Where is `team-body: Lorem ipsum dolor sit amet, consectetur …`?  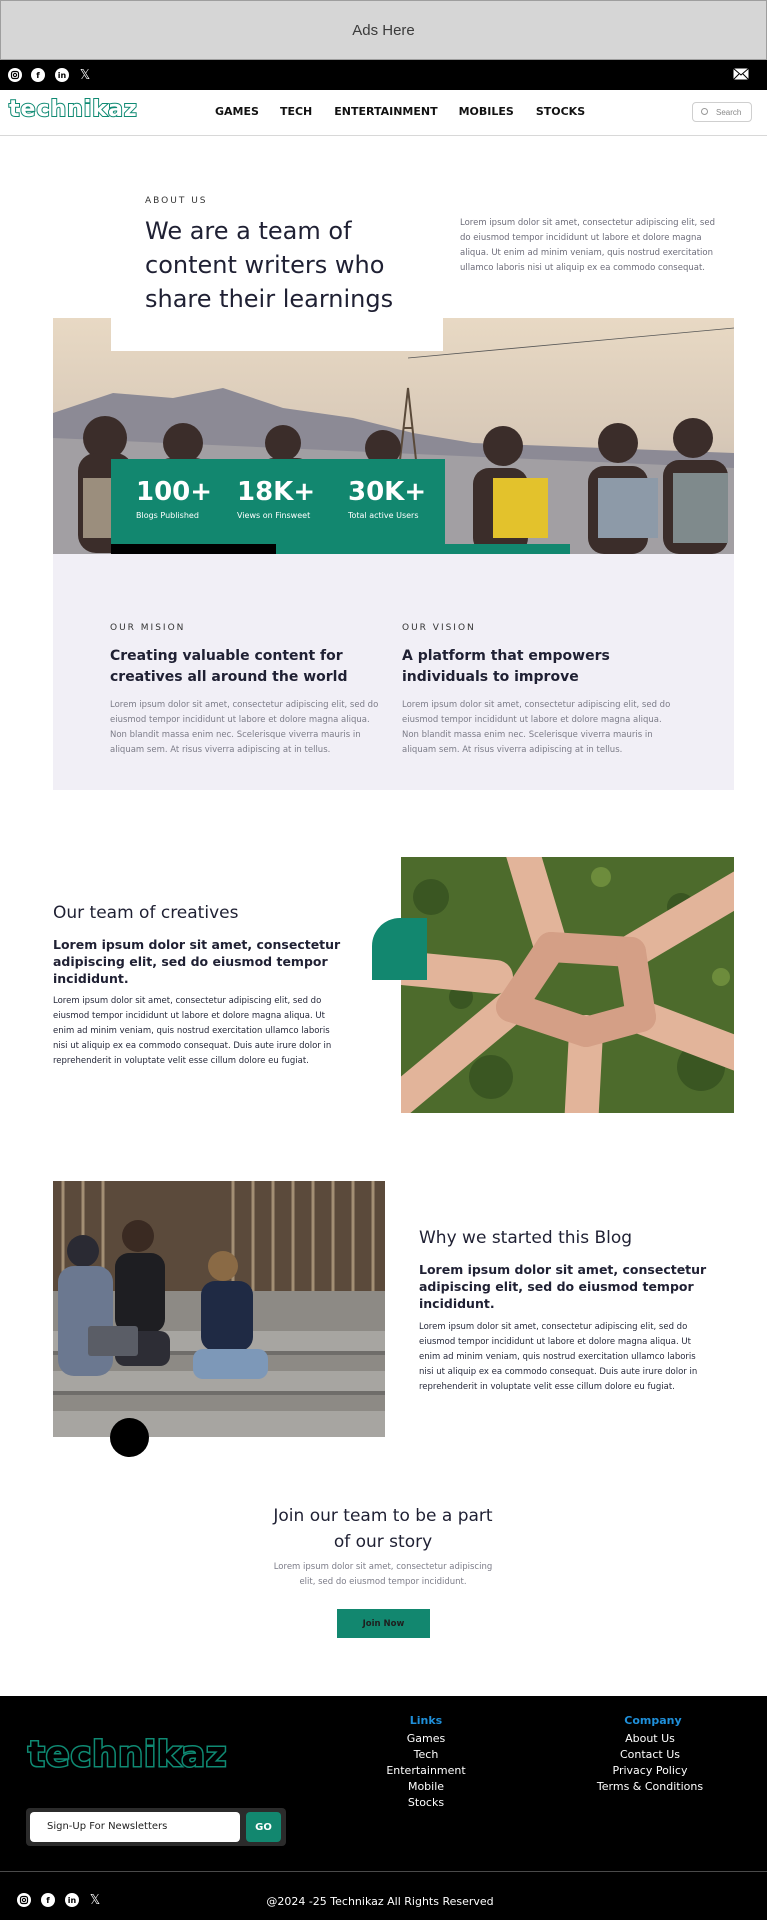 team-body: Lorem ipsum dolor sit amet, consectetur … is located at coordinates (192, 1031).